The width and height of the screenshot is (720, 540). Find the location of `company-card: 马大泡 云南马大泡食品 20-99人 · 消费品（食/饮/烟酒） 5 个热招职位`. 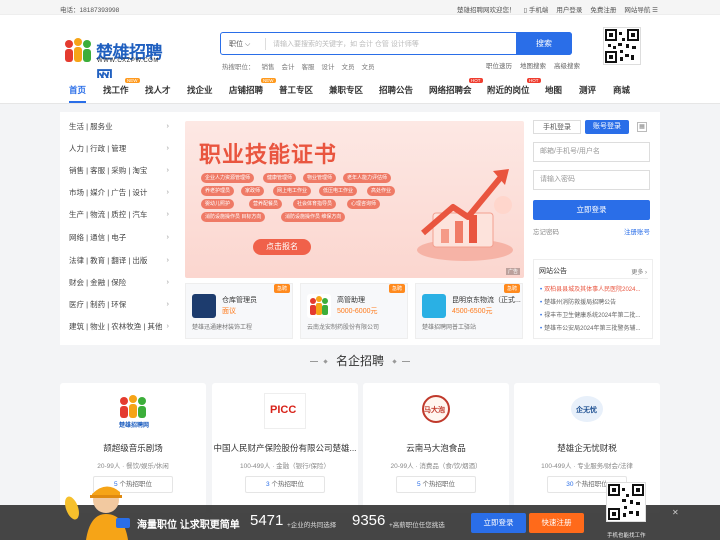

company-card: 马大泡 云南马大泡食品 20-99人 · 消费品（食/饮/烟酒） 5 个热招职位 is located at coordinates (436, 448).